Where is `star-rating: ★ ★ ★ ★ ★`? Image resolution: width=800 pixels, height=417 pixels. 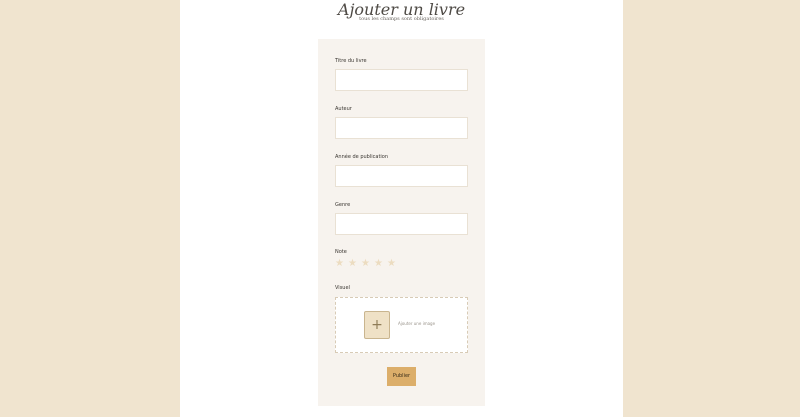
star-rating: ★ ★ ★ ★ ★ is located at coordinates (365, 264).